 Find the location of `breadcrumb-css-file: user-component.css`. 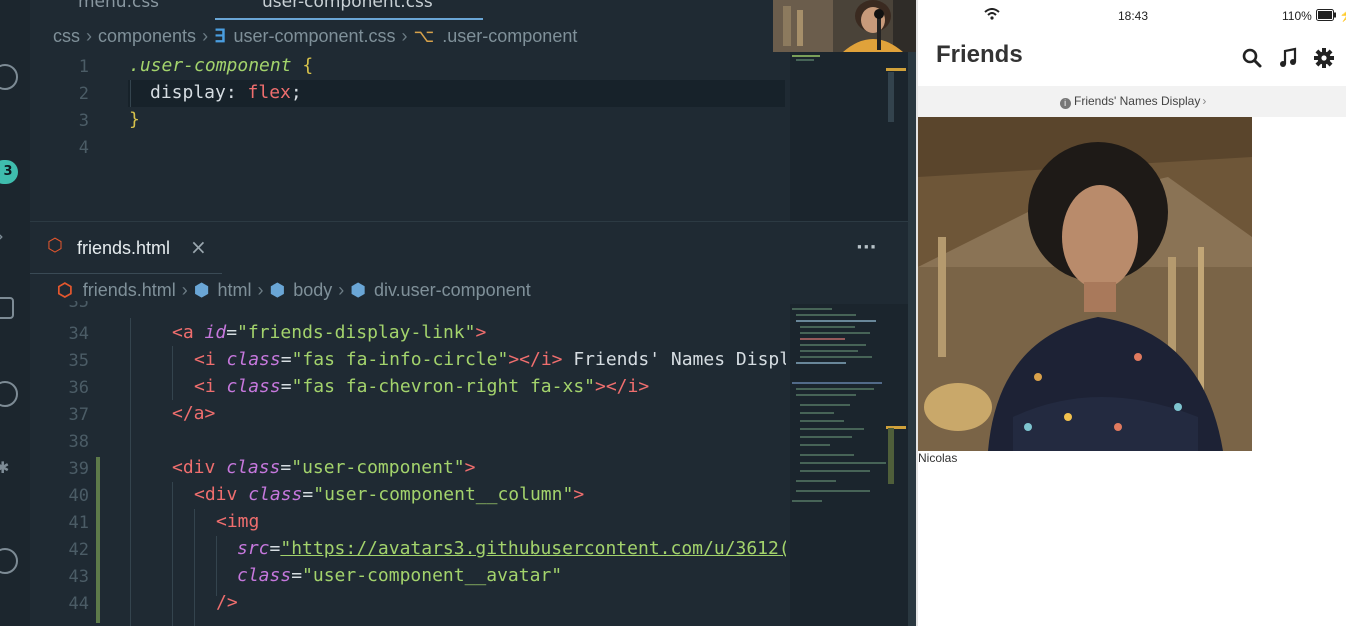

breadcrumb-css-file: user-component.css is located at coordinates (314, 36).